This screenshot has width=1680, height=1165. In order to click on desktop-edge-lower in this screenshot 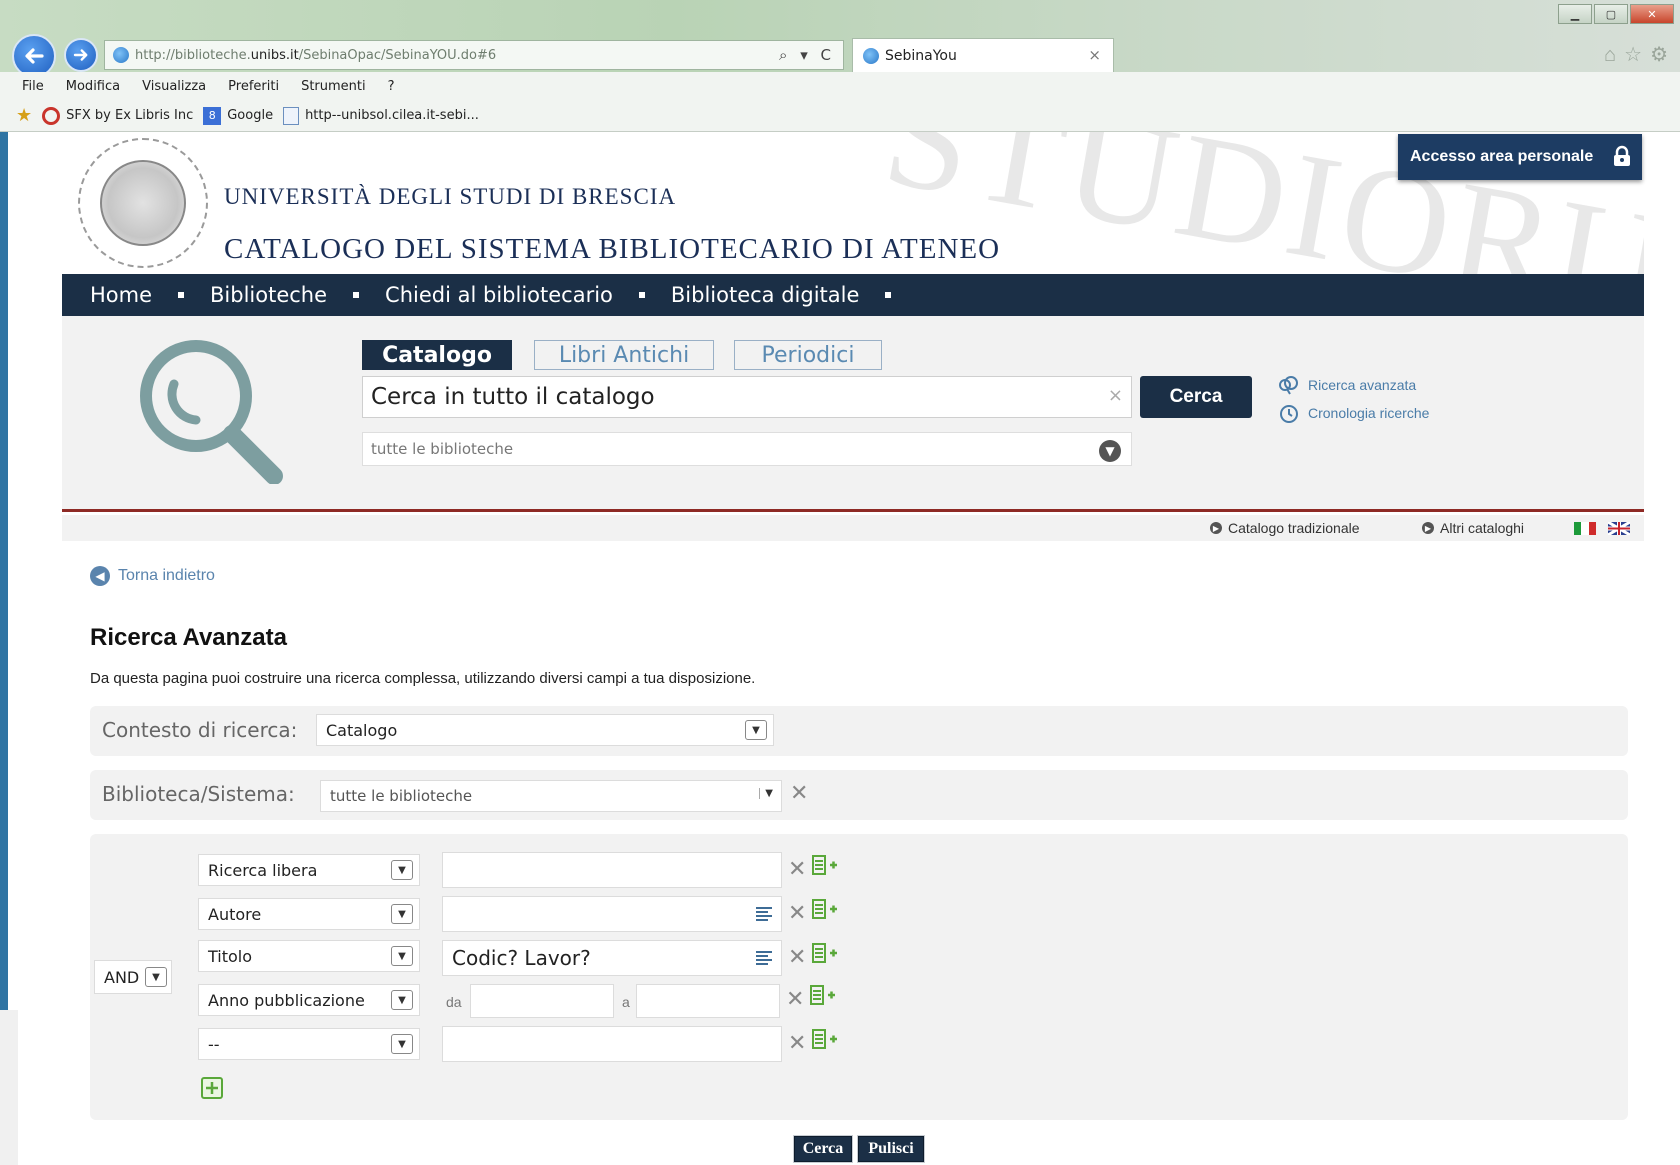, I will do `click(9, 1087)`.